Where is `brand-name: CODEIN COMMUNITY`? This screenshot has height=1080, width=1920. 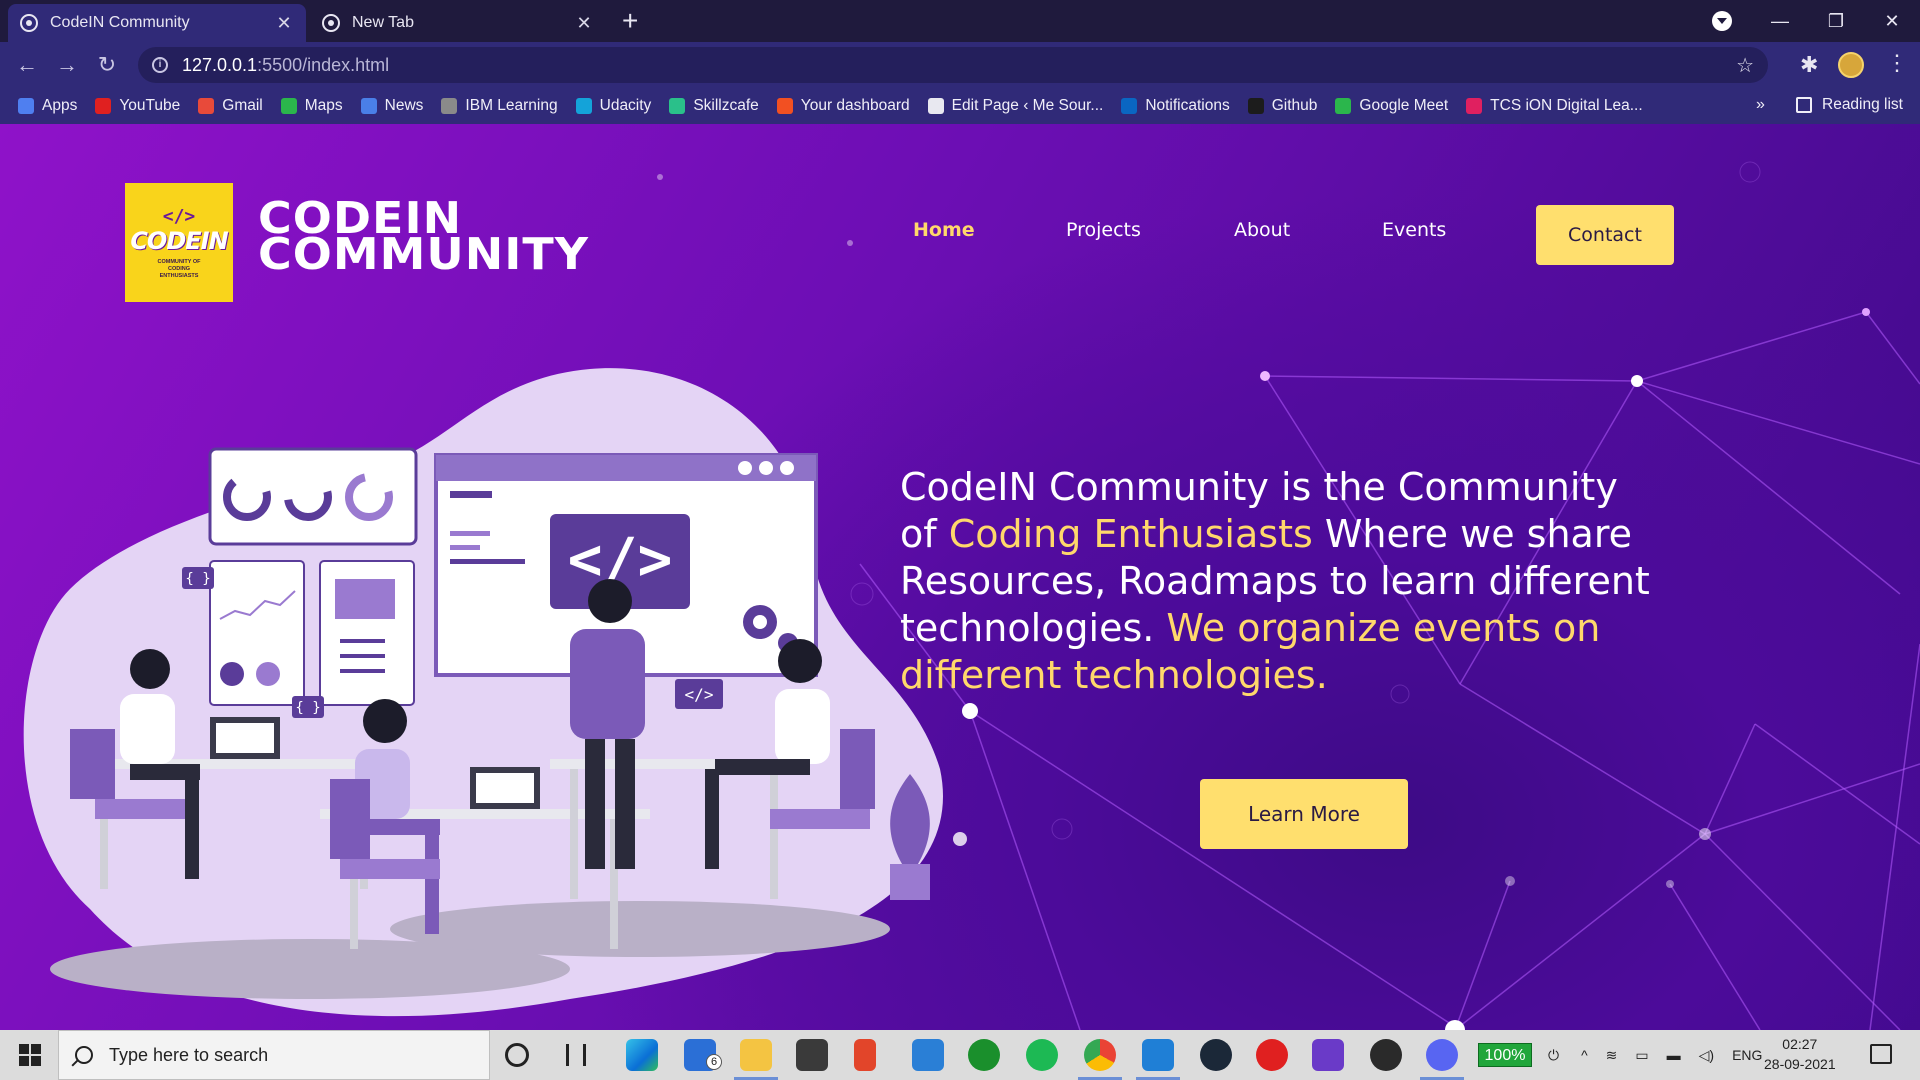
brand-name: CODEIN COMMUNITY is located at coordinates (424, 238).